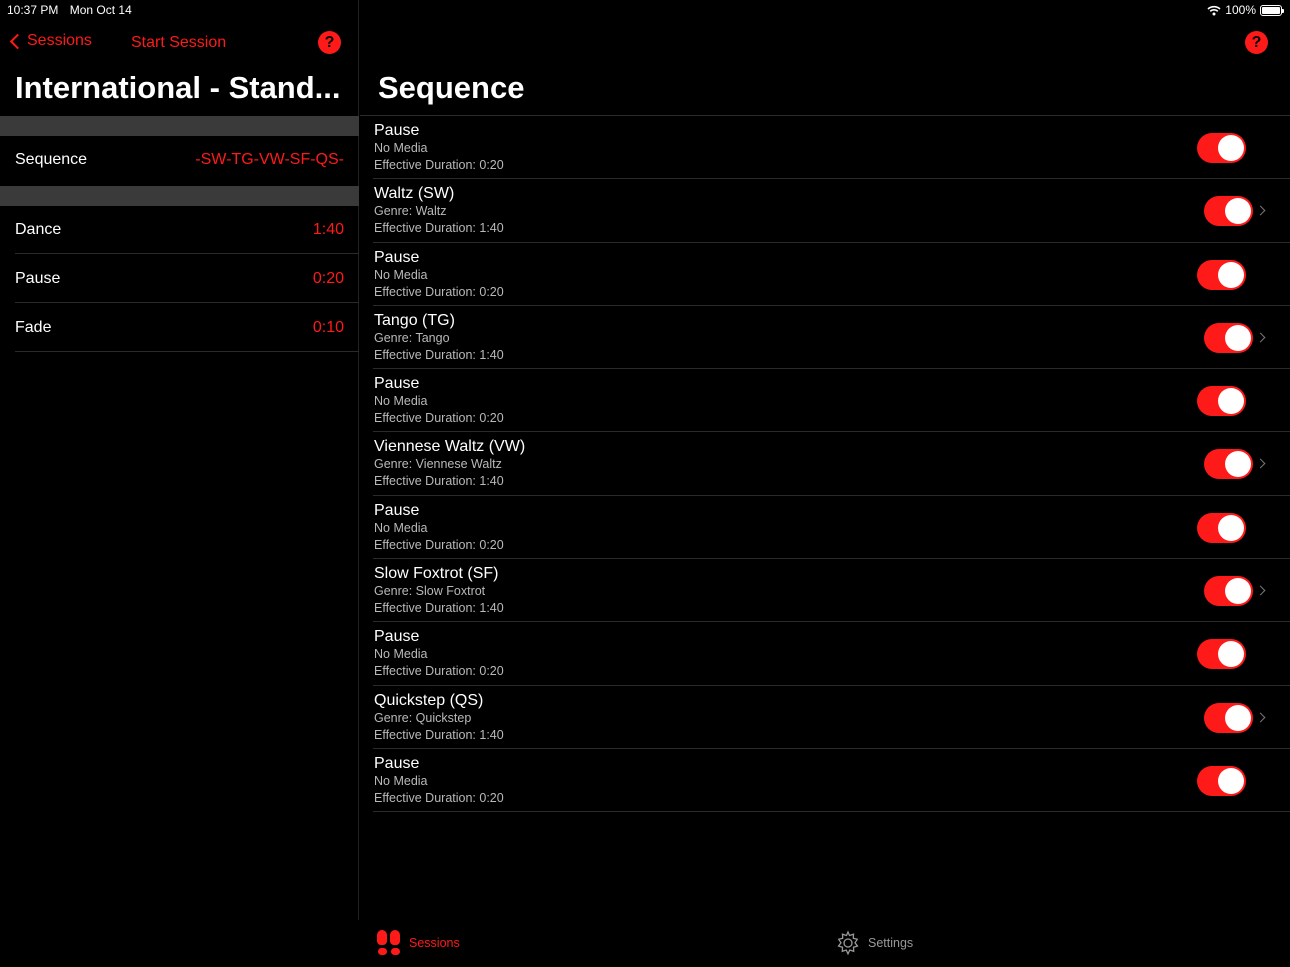  I want to click on item-subtitle: Genre: Tango, so click(412, 337).